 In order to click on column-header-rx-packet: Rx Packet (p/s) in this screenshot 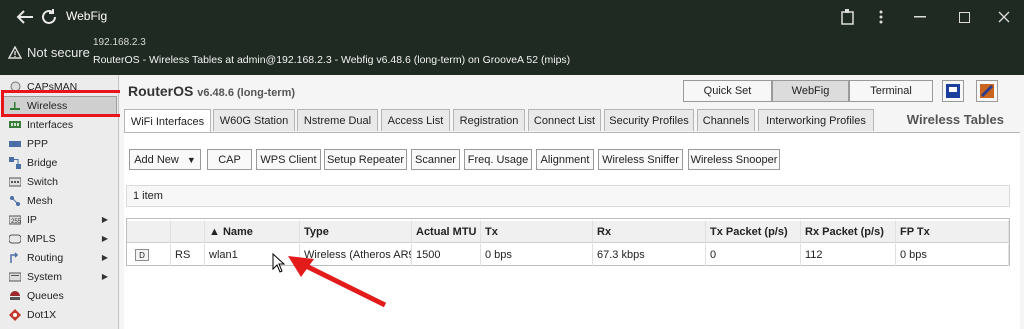, I will do `click(848, 232)`.